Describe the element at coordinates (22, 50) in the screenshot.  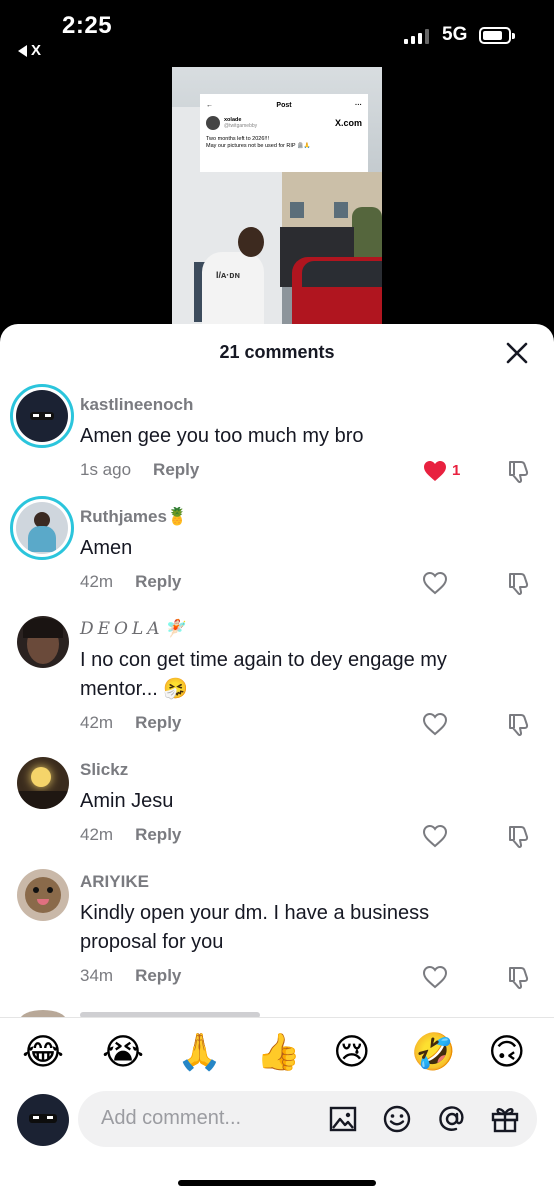
I see `back-arrow-icon` at that location.